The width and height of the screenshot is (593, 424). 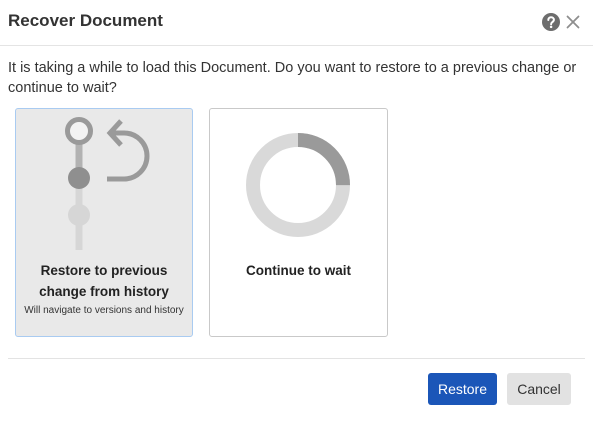 I want to click on history-timeline-icon, so click(x=107, y=183).